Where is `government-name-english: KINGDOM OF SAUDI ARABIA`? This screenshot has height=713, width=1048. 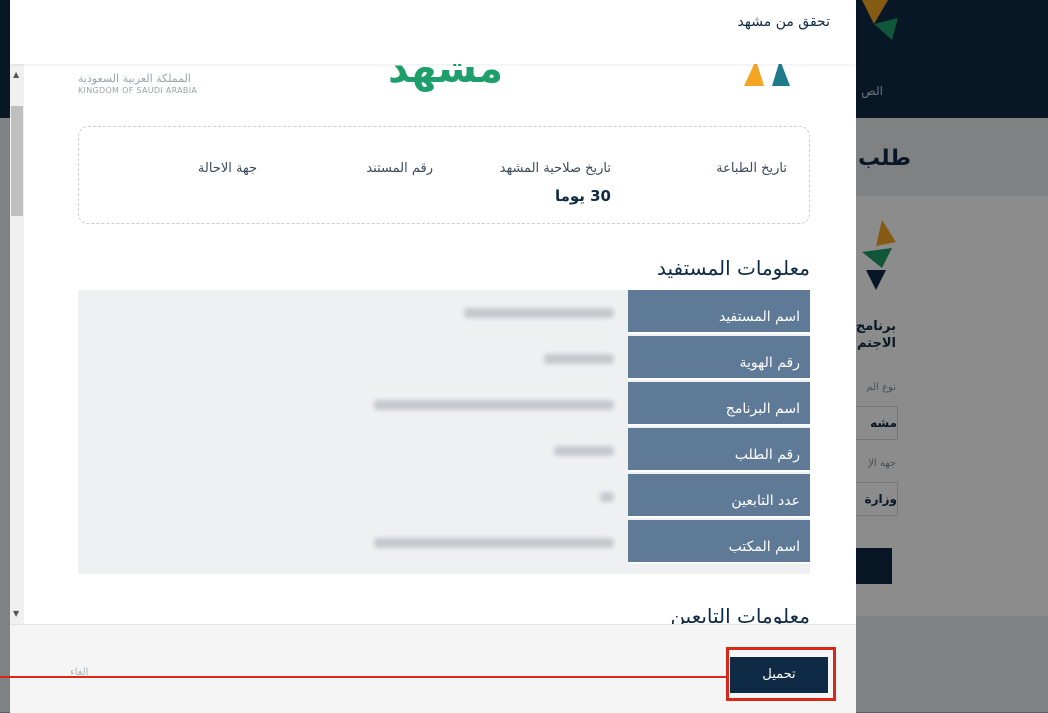
government-name-english: KINGDOM OF SAUDI ARABIA is located at coordinates (138, 90).